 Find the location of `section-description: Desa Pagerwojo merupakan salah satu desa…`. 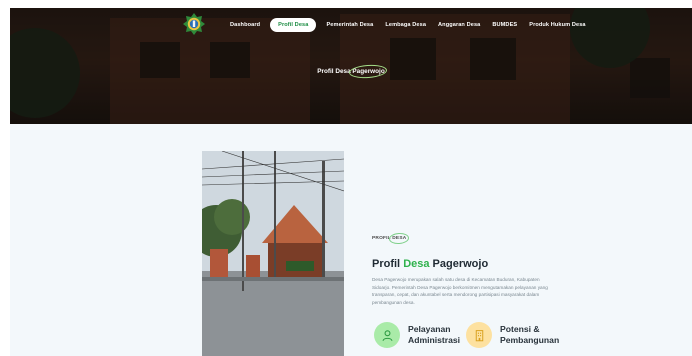

section-description: Desa Pagerwojo merupakan salah satu desa… is located at coordinates (460, 291).